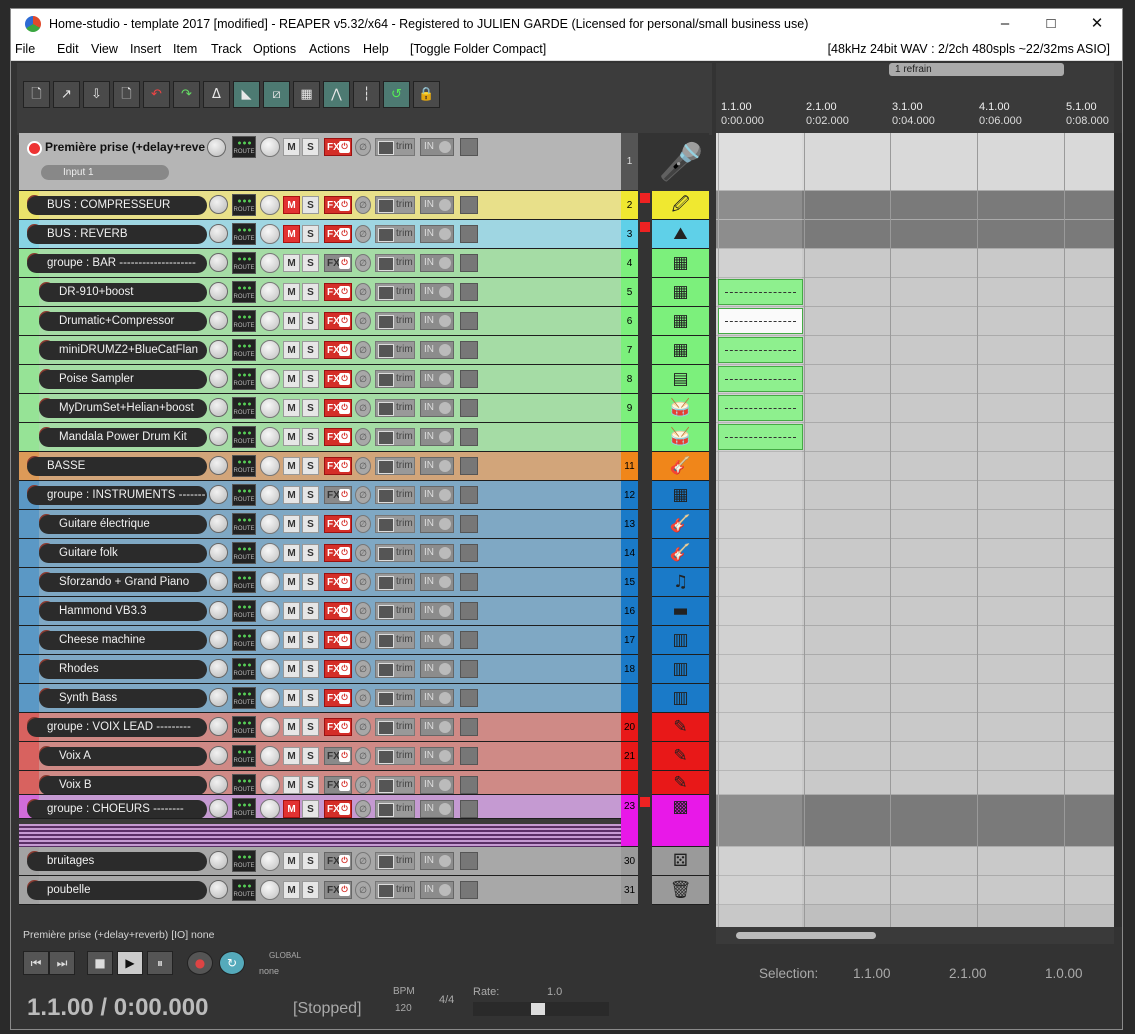 The width and height of the screenshot is (1135, 1034). Describe the element at coordinates (186, 94) in the screenshot. I see `redo-icon: ↷` at that location.